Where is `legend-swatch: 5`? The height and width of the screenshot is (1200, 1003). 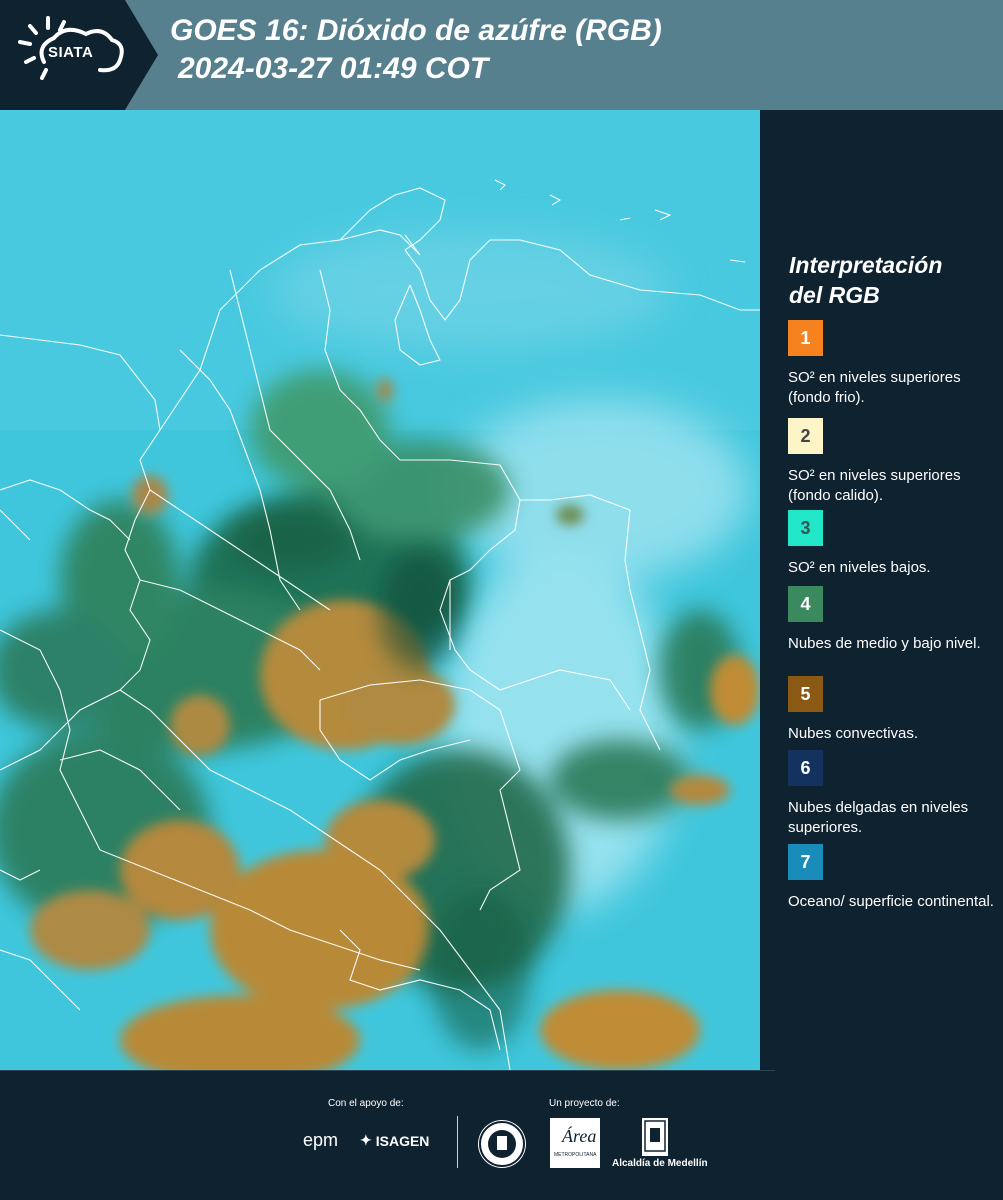
legend-swatch: 5 is located at coordinates (805, 694).